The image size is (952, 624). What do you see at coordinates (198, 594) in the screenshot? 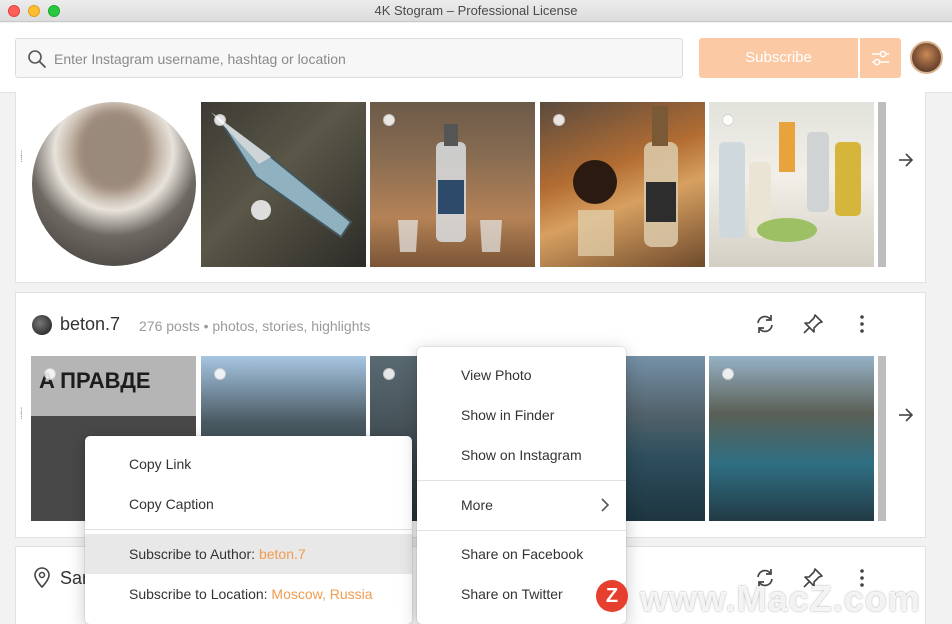
I see `subscribe-location-label: Subscribe to Location:` at bounding box center [198, 594].